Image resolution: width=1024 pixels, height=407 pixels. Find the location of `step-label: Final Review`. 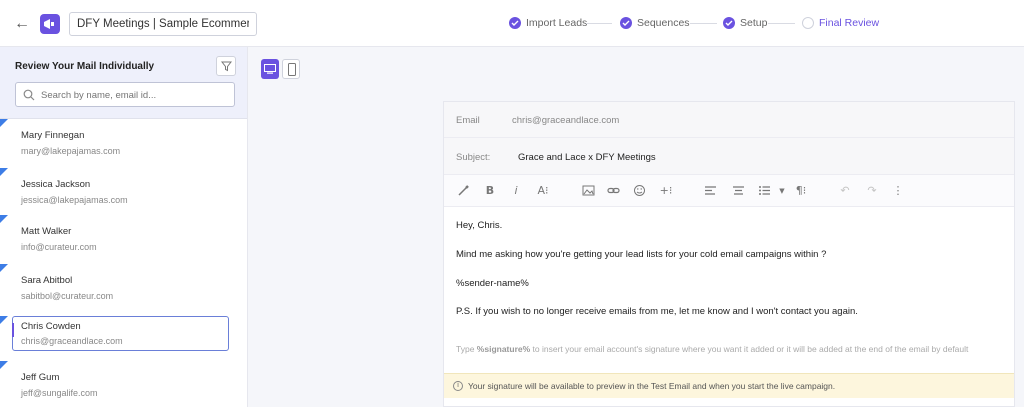

step-label: Final Review is located at coordinates (849, 23).